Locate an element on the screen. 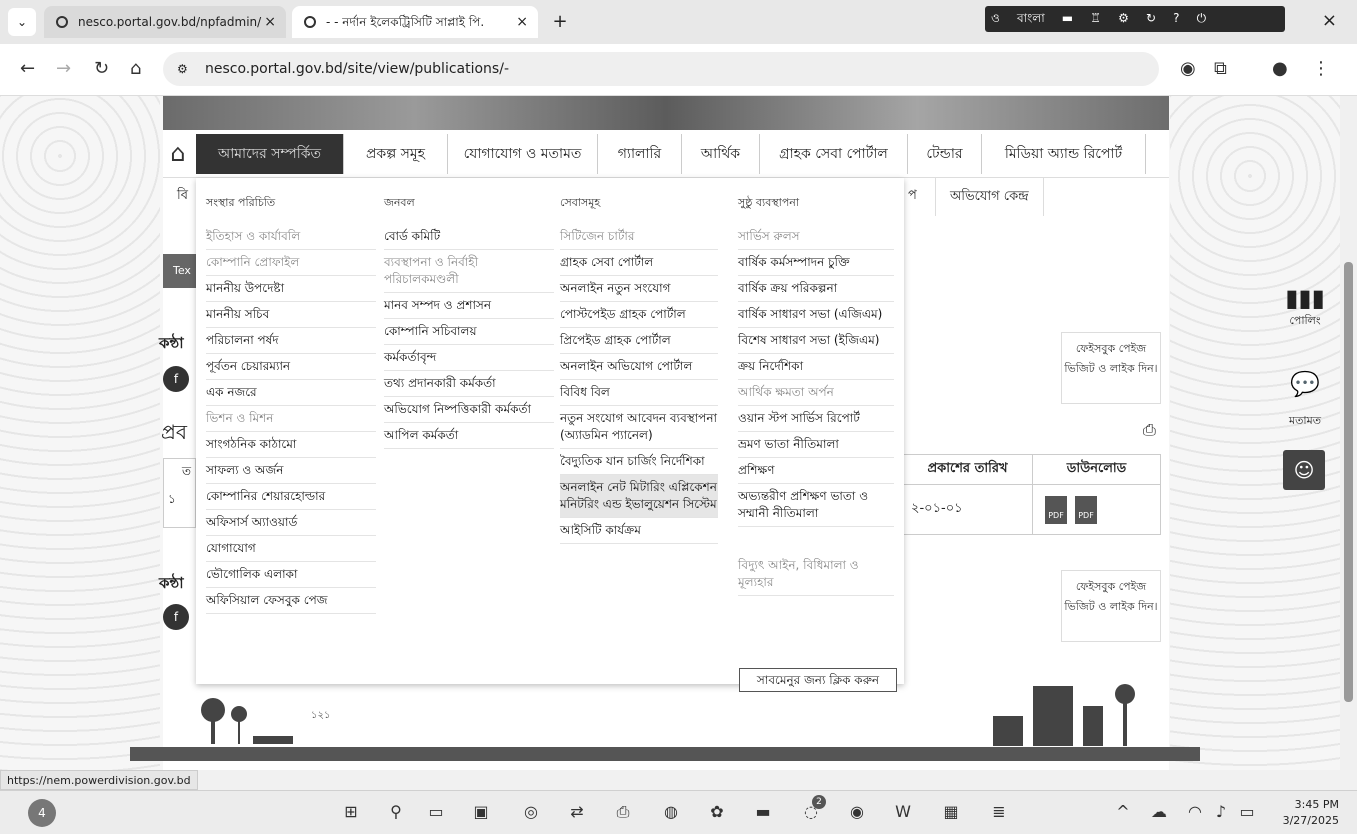 This screenshot has height=834, width=1357. page-scrollbar is located at coordinates (1348, 433).